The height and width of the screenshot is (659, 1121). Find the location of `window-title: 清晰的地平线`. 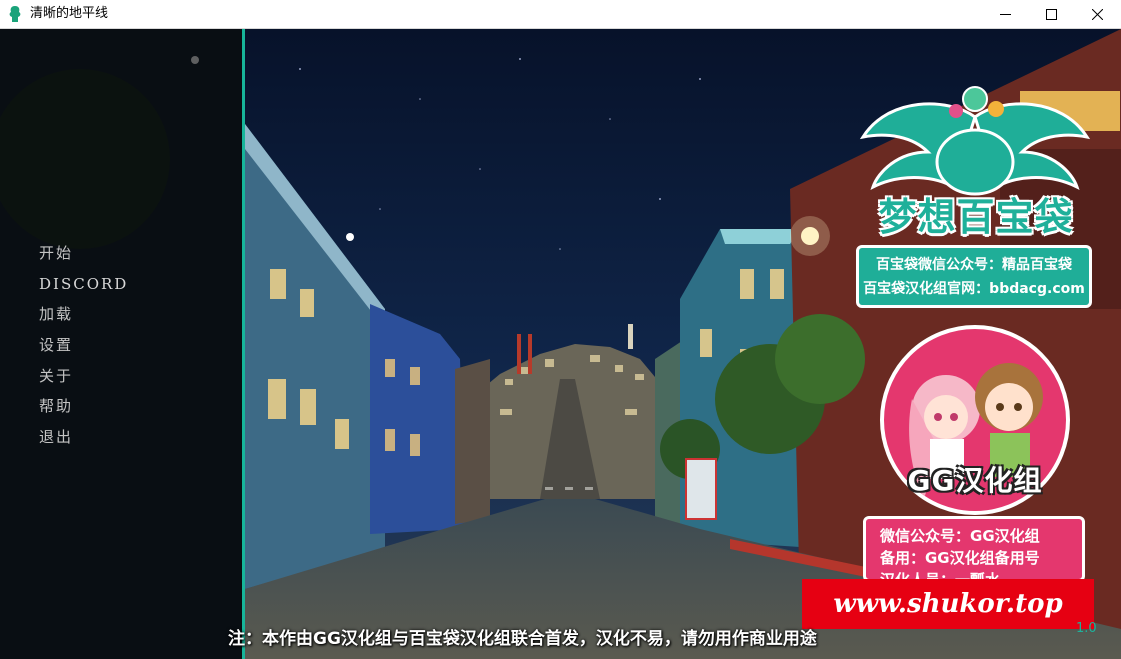

window-title: 清晰的地平线 is located at coordinates (69, 13).